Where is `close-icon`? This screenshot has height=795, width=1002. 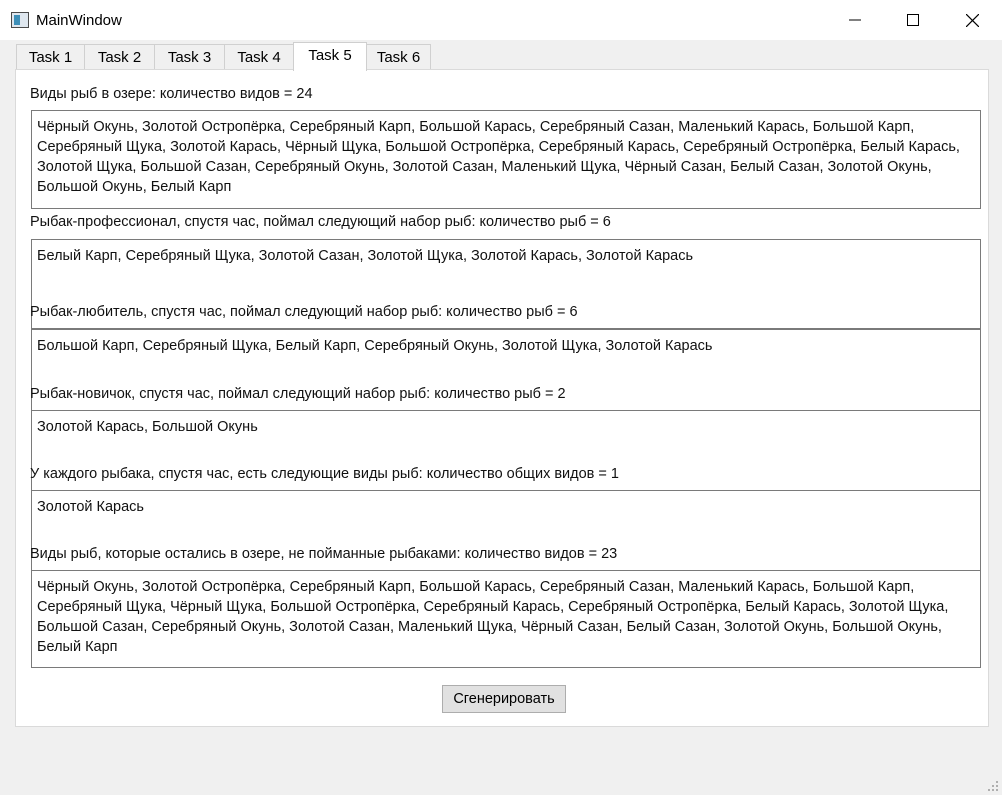
close-icon is located at coordinates (972, 20).